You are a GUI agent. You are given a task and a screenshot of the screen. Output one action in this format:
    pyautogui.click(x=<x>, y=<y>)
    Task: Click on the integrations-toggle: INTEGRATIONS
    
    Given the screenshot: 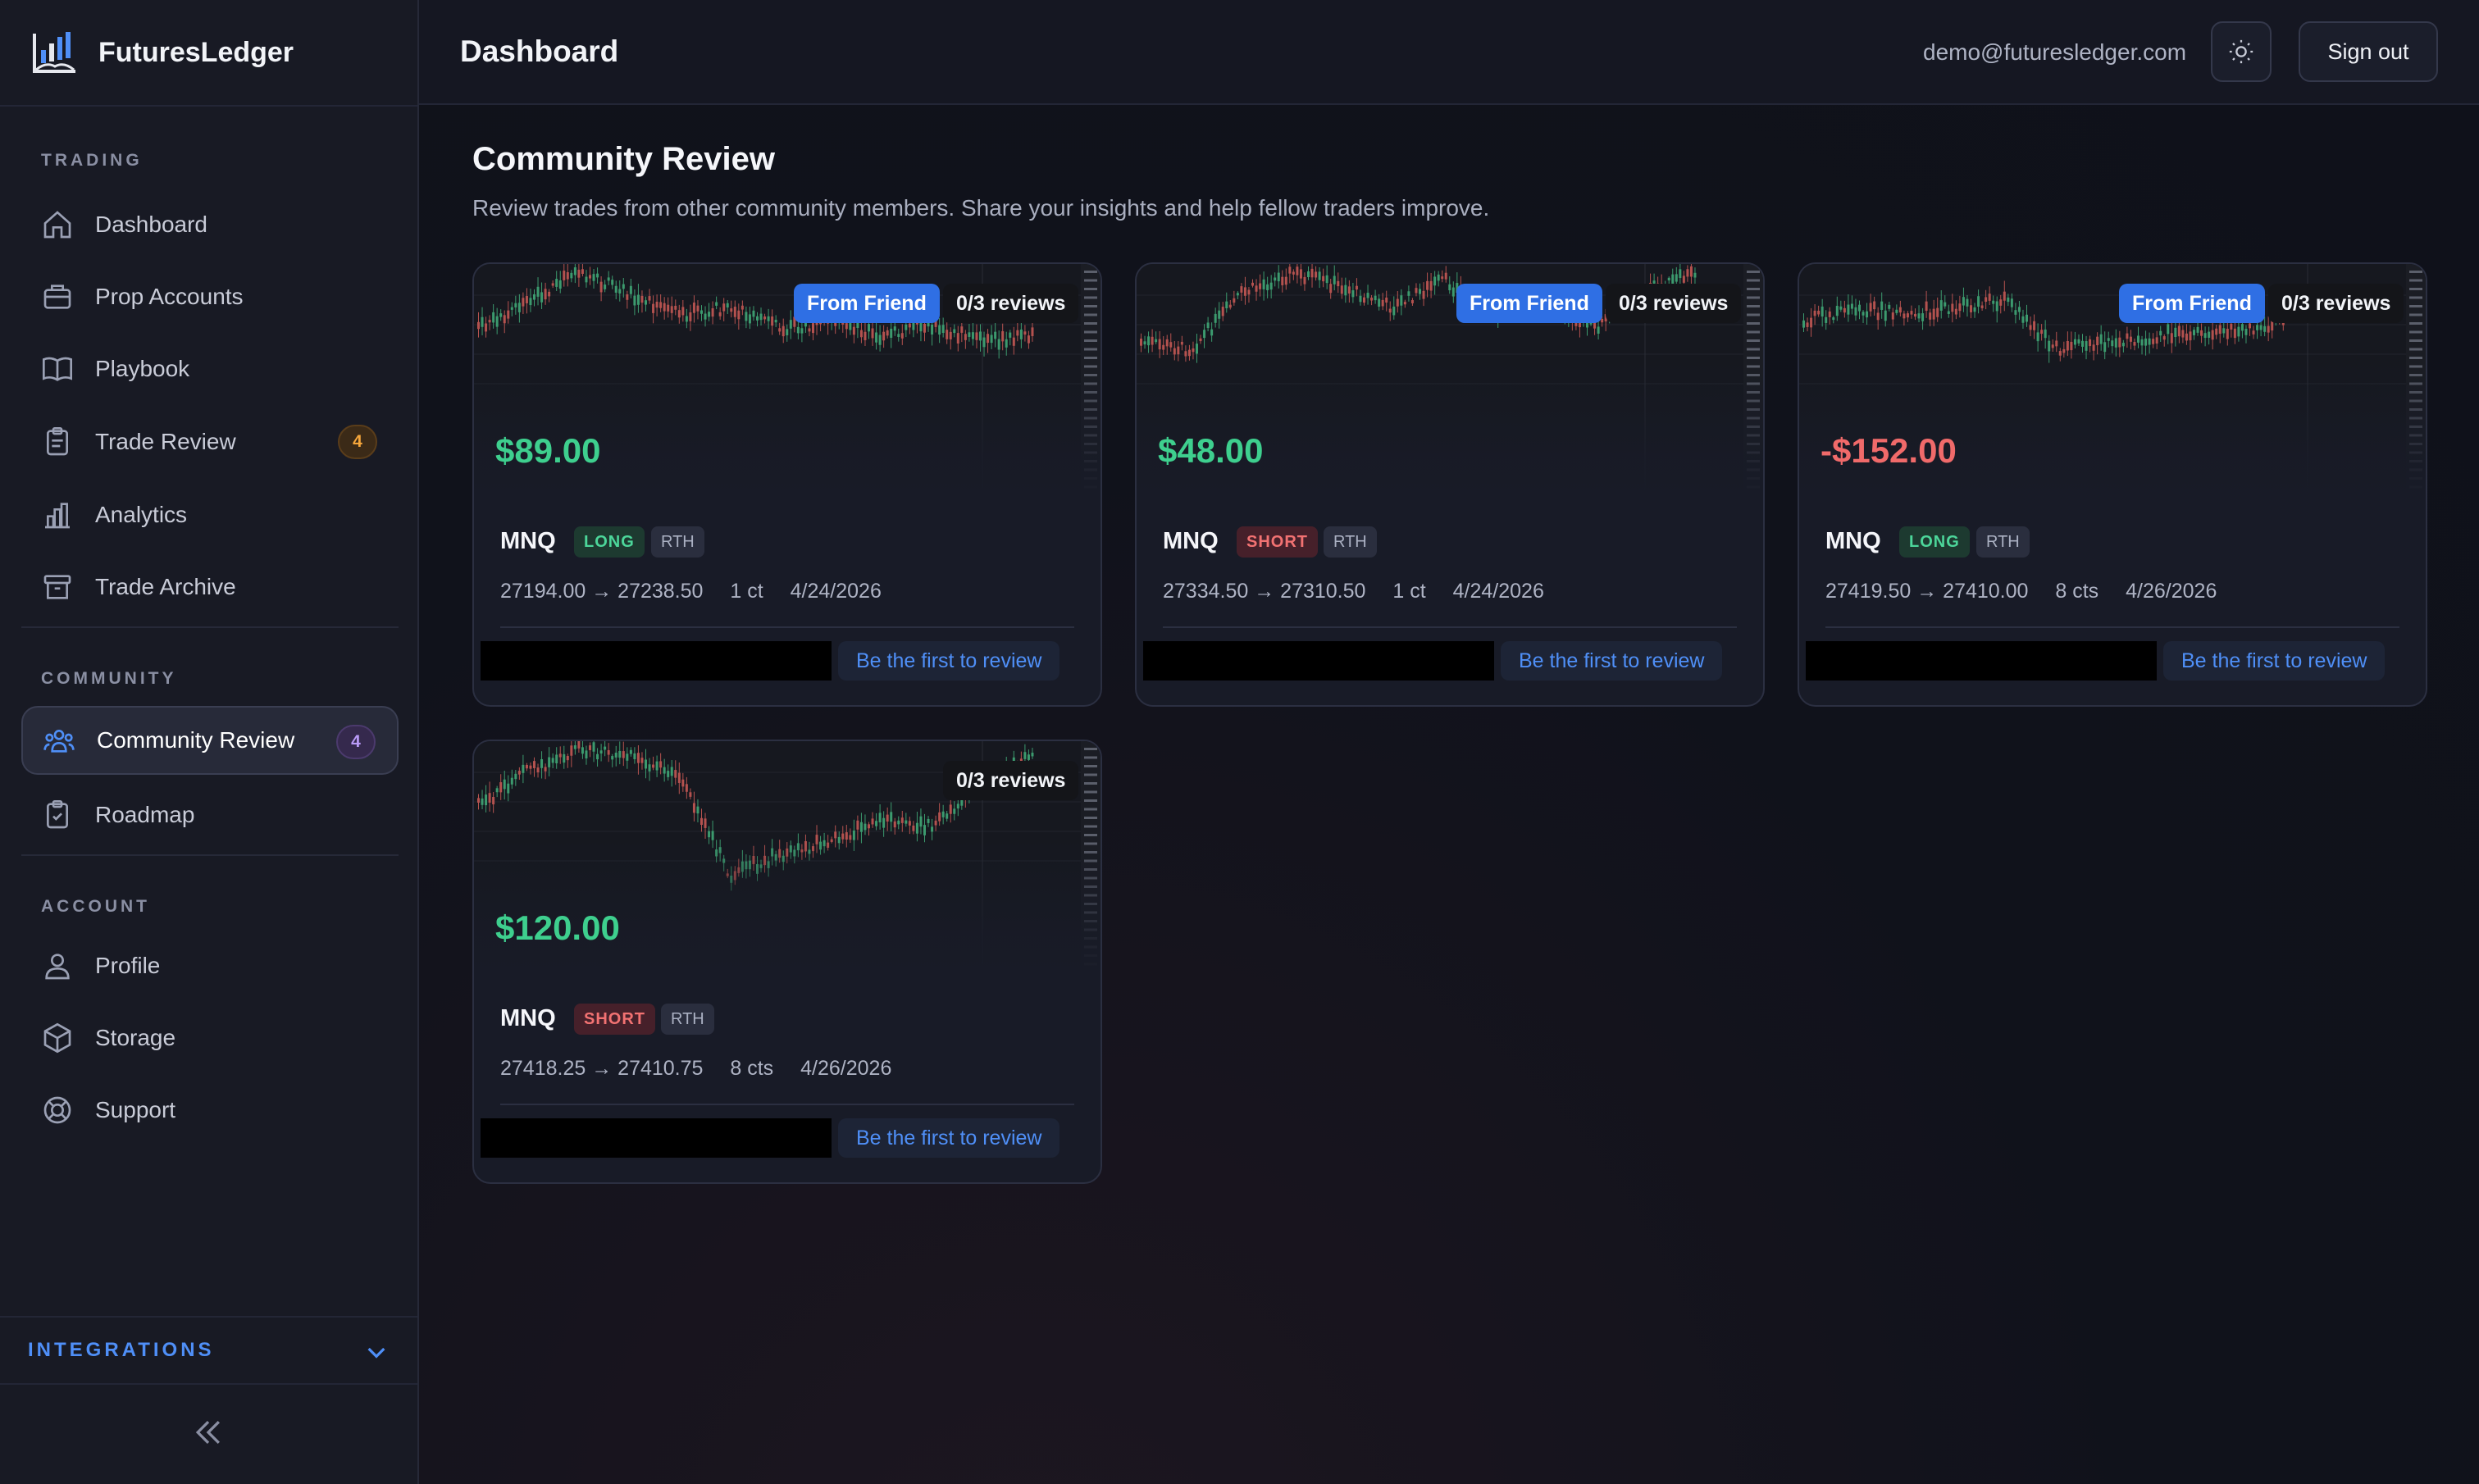 What is the action you would take?
    pyautogui.click(x=209, y=1350)
    